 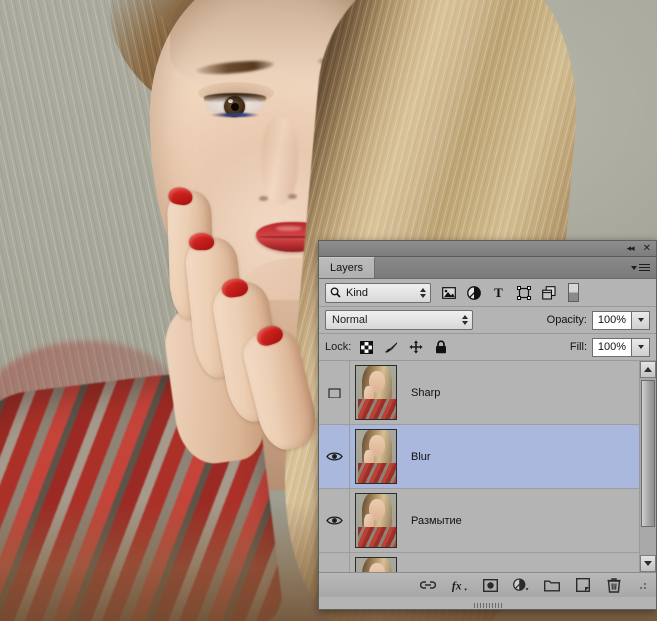 What do you see at coordinates (378, 292) in the screenshot?
I see `filter-kind-select: Kind` at bounding box center [378, 292].